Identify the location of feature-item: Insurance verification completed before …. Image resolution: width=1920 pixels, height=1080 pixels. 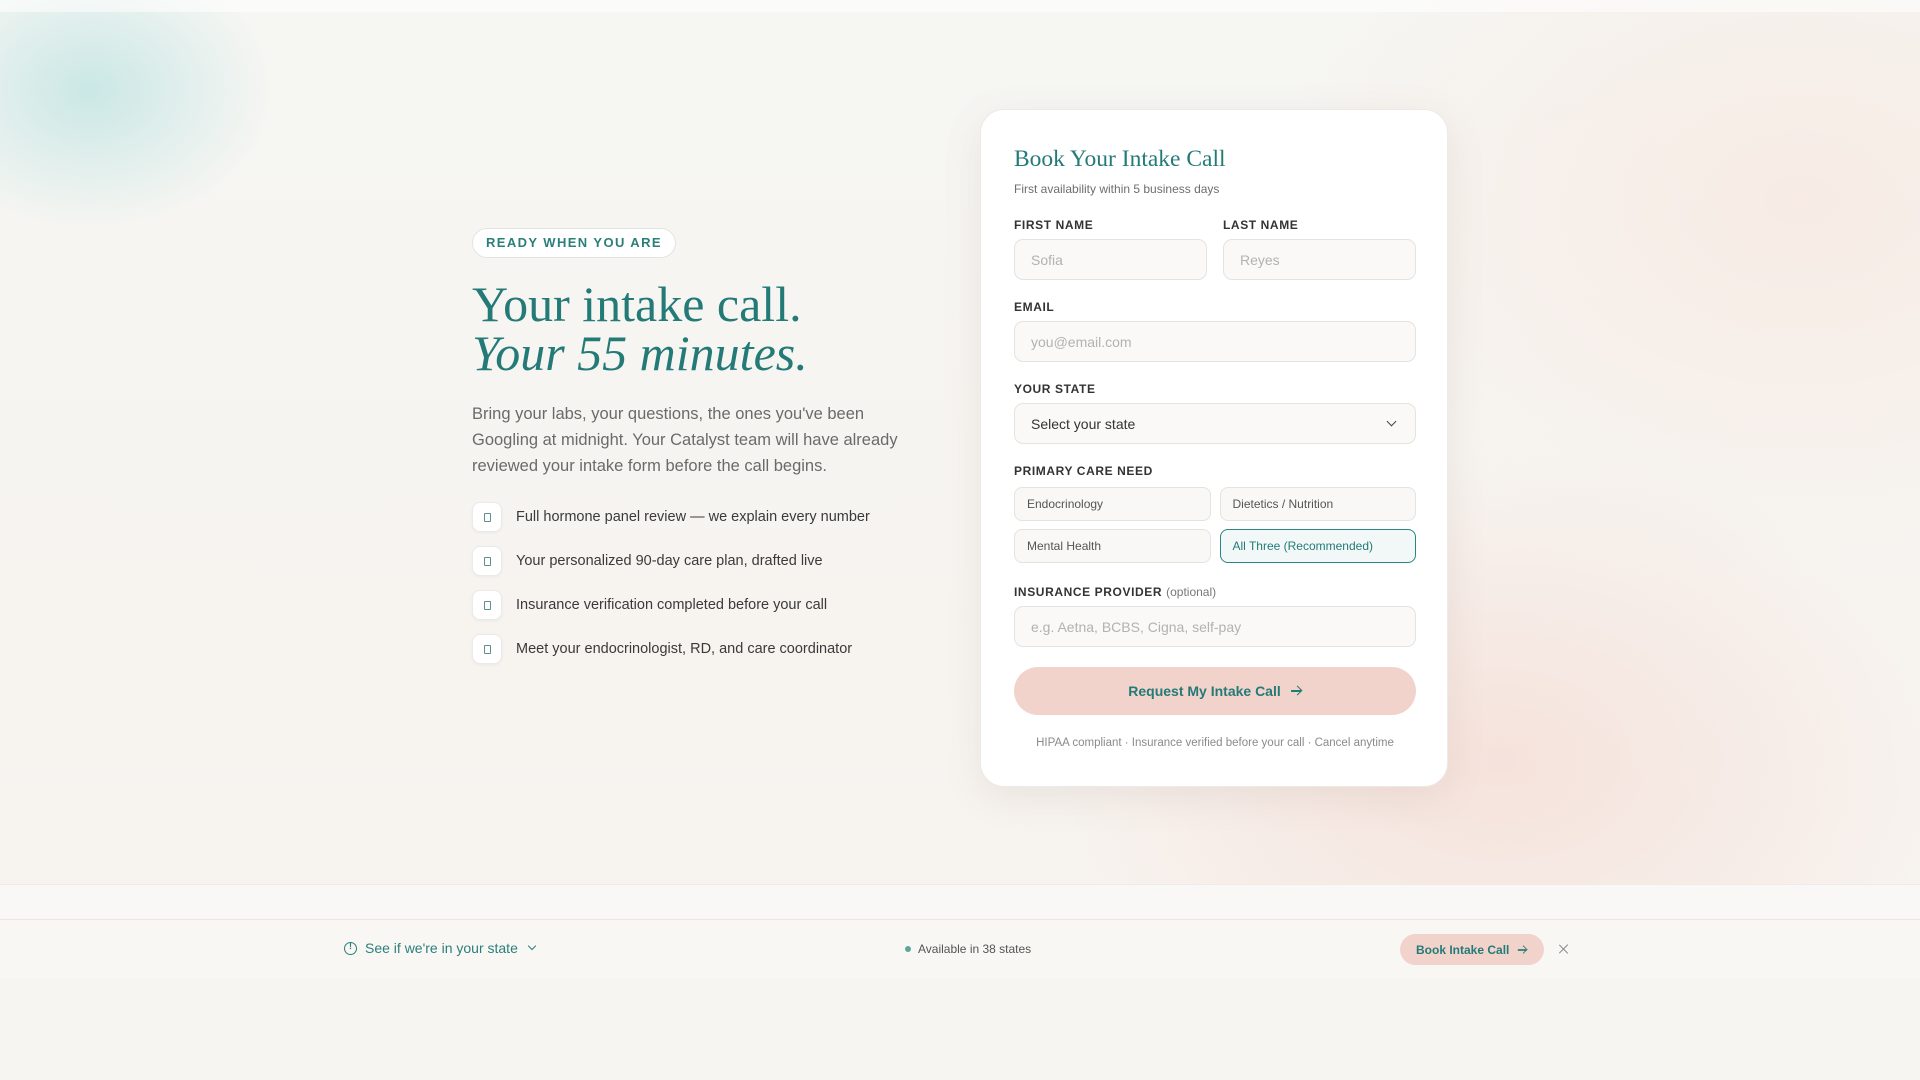
(692, 605).